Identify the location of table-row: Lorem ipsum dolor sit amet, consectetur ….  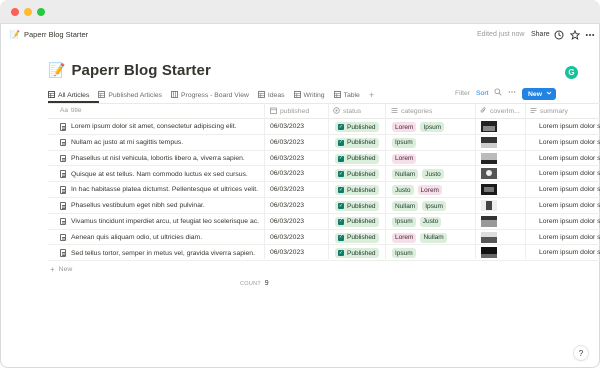
(324, 127).